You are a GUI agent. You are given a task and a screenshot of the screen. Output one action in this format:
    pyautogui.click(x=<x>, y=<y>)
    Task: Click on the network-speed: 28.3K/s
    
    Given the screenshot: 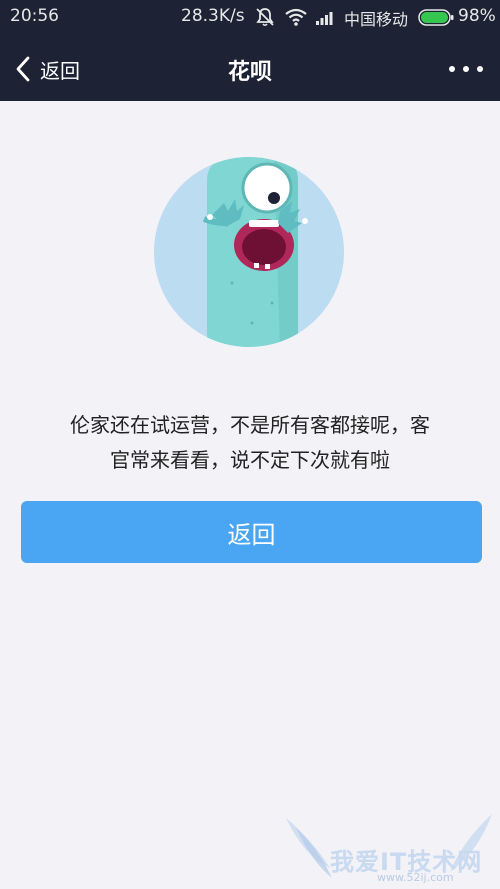 What is the action you would take?
    pyautogui.click(x=213, y=16)
    